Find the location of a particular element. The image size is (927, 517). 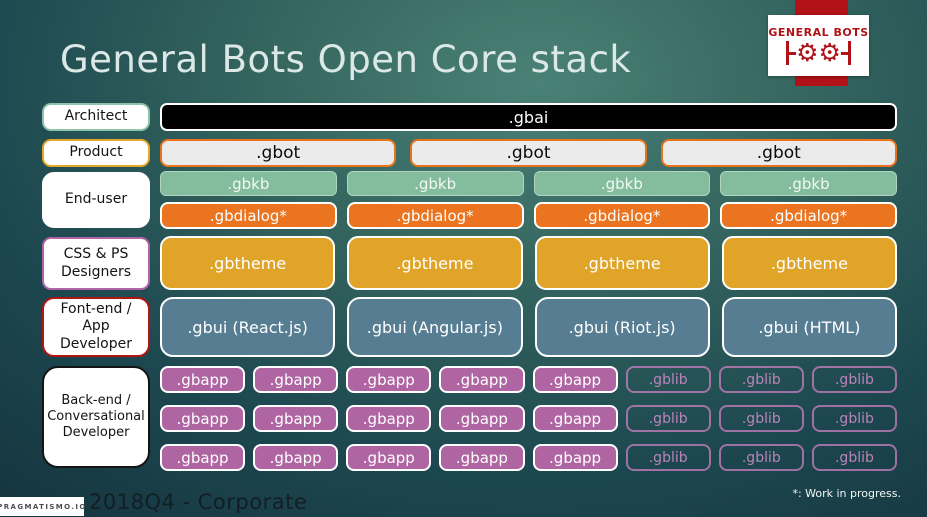

page-title: General Bots Open Core stack is located at coordinates (346, 59).